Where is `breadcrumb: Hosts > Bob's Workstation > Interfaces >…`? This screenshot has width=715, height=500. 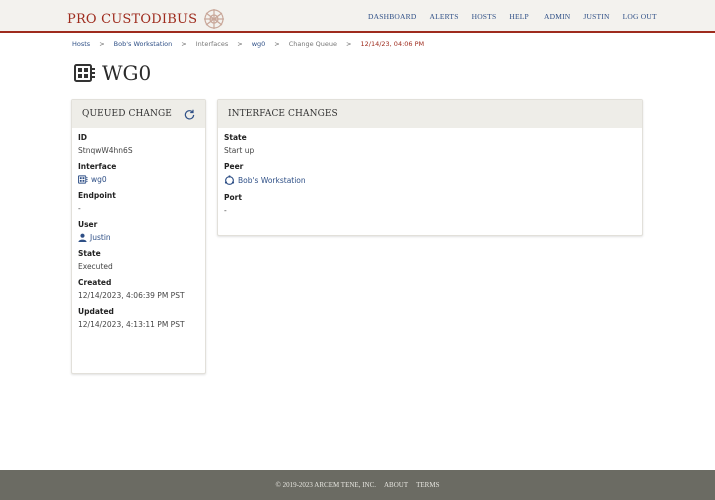
breadcrumb: Hosts > Bob's Workstation > Interfaces >… is located at coordinates (248, 44).